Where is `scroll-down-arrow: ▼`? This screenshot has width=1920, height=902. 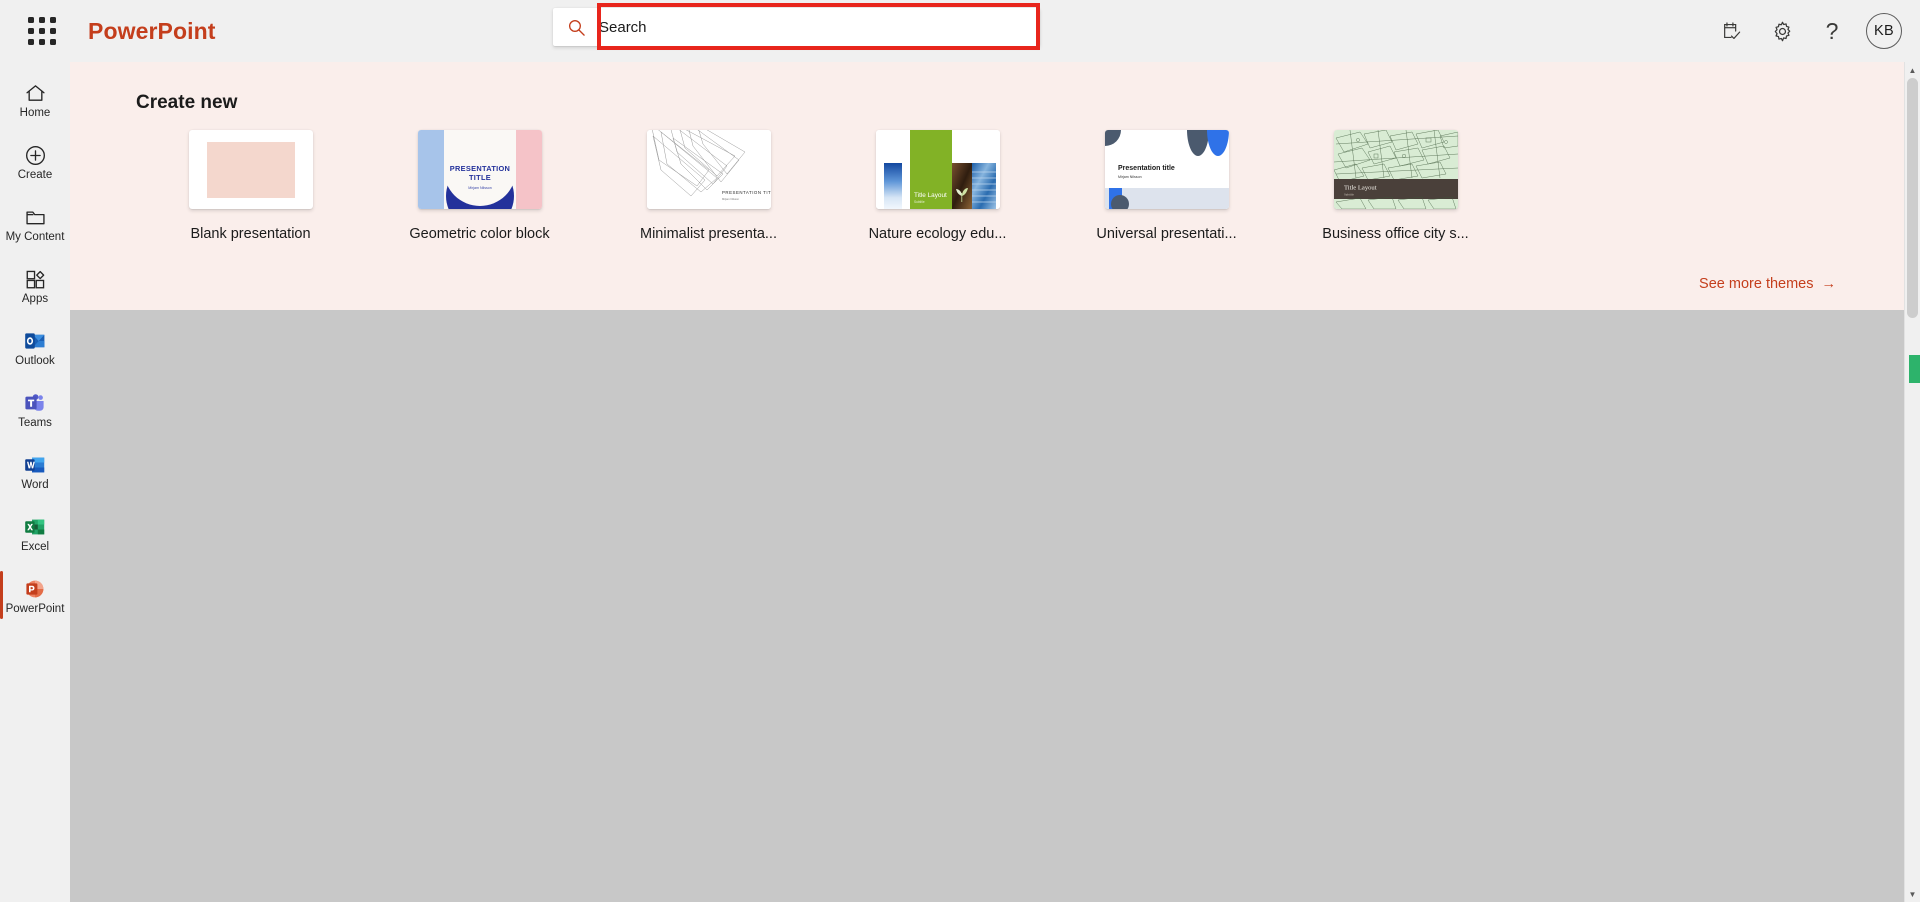 scroll-down-arrow: ▼ is located at coordinates (1912, 894).